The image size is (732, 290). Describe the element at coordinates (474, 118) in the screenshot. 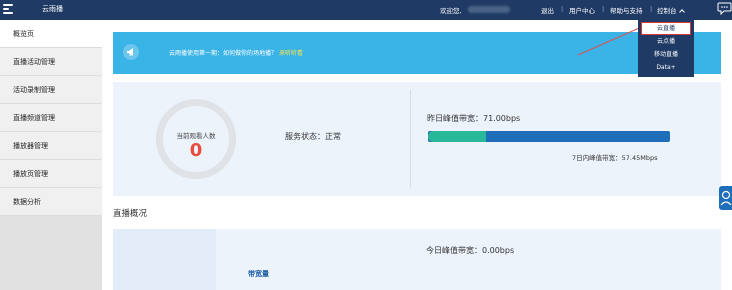

I see `yesterday-peak-bandwidth: 昨日峰值带宽：71.00bps` at that location.